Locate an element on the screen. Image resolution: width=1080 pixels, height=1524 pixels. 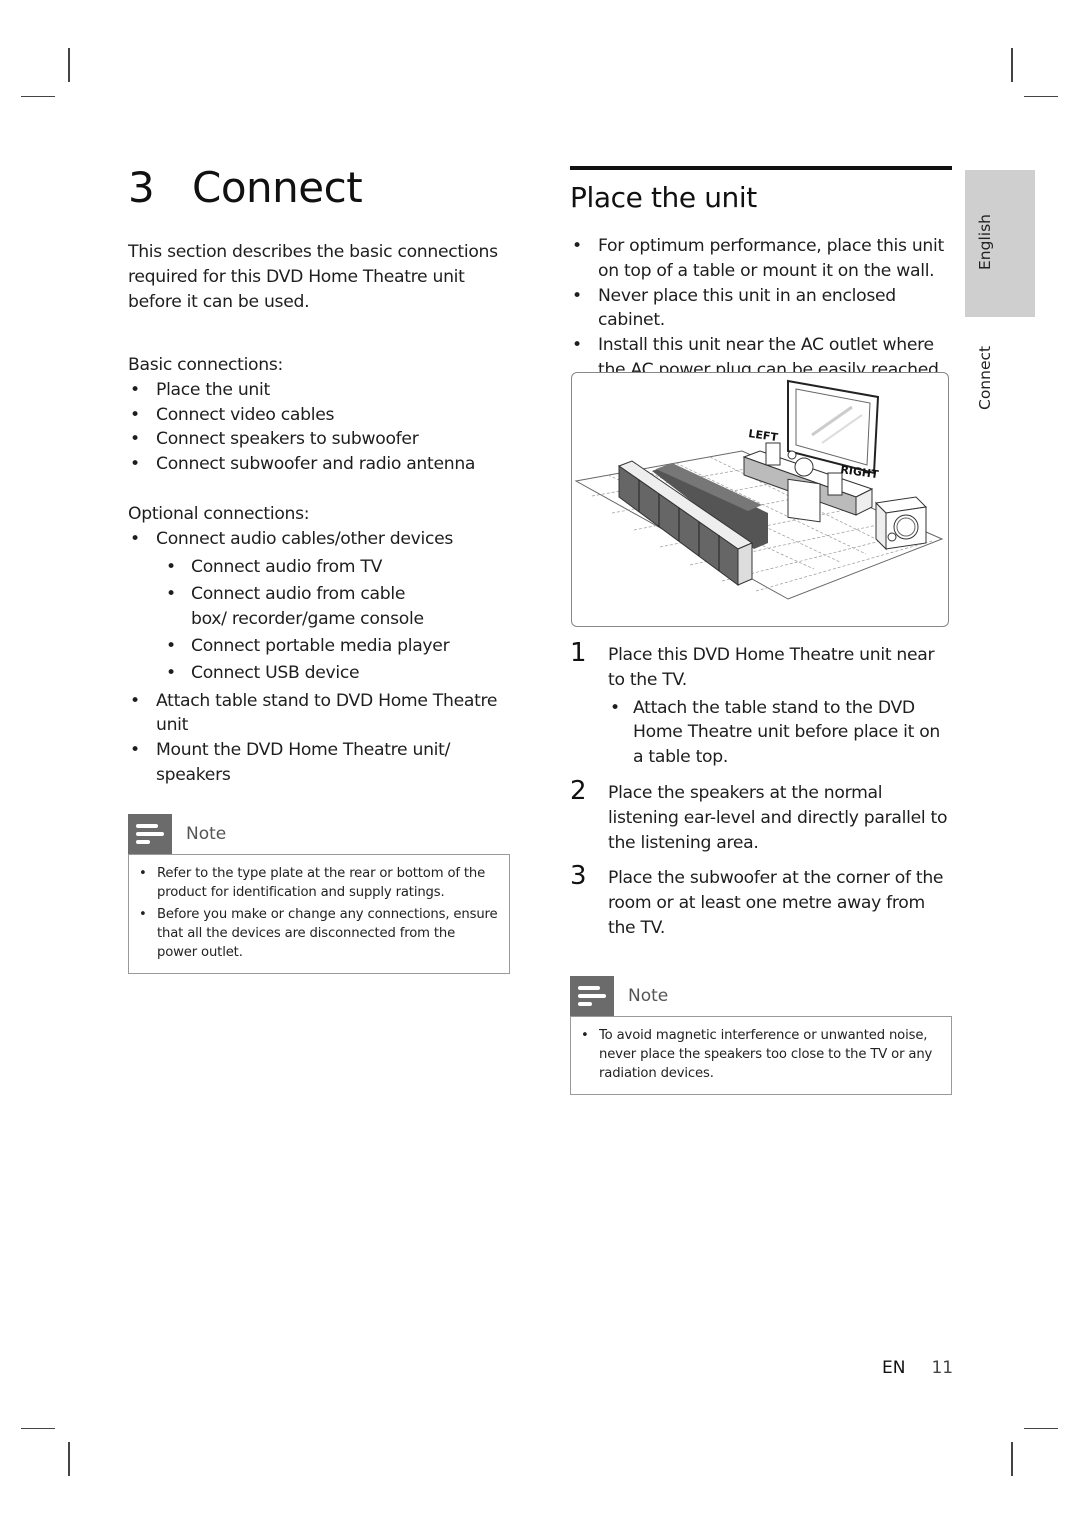
chapter-title-text: Connect is located at coordinates (277, 187).